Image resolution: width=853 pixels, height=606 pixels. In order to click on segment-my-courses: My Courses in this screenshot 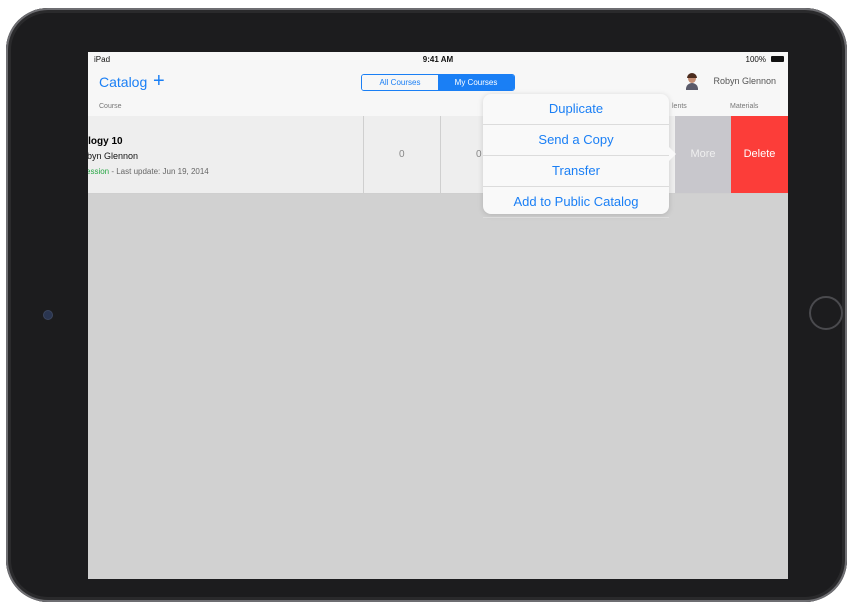, I will do `click(476, 82)`.